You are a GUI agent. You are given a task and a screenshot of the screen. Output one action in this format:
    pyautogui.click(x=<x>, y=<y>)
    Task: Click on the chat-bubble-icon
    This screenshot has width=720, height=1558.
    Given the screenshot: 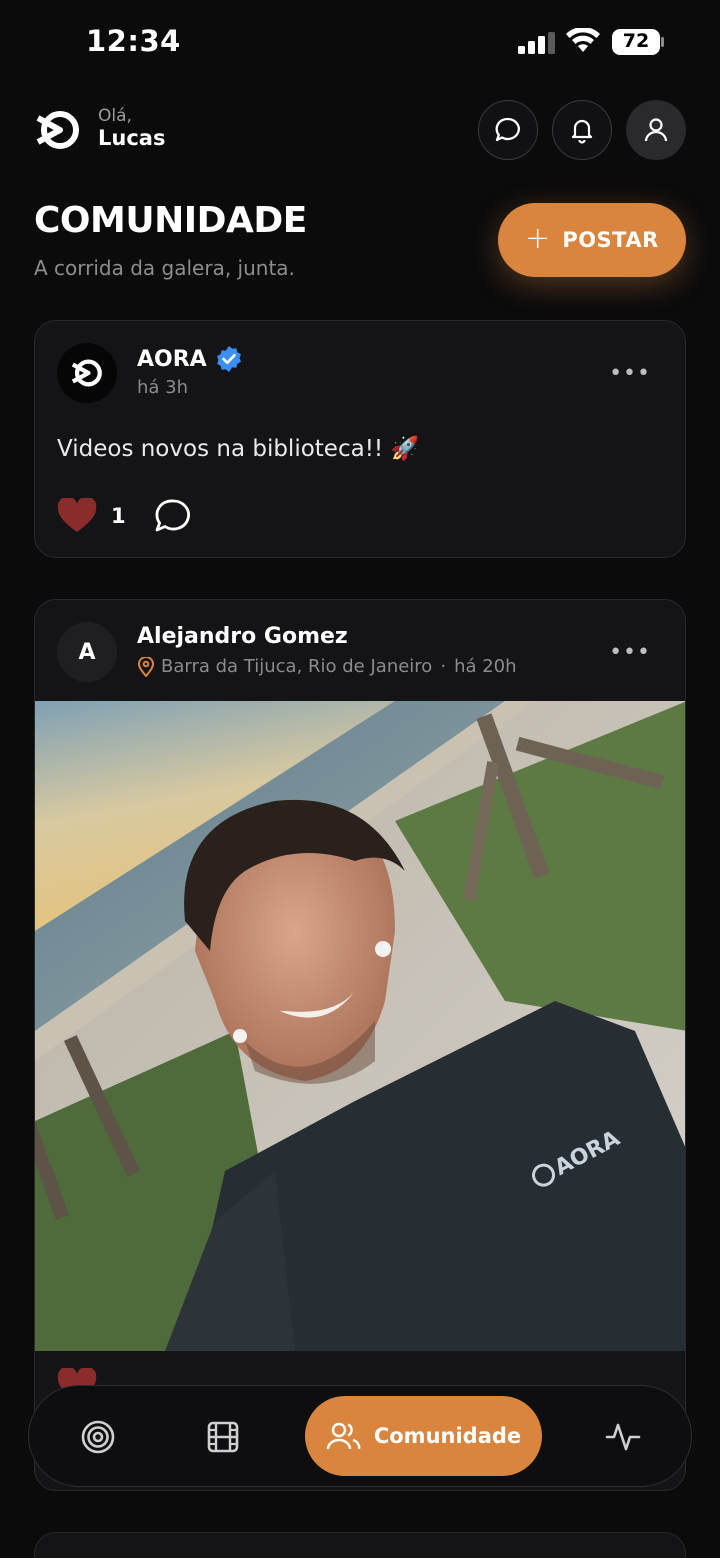 What is the action you would take?
    pyautogui.click(x=507, y=129)
    